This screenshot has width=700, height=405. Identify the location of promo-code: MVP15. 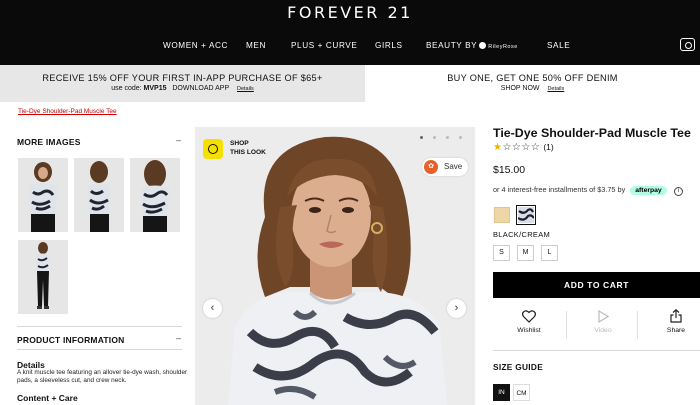
(155, 88).